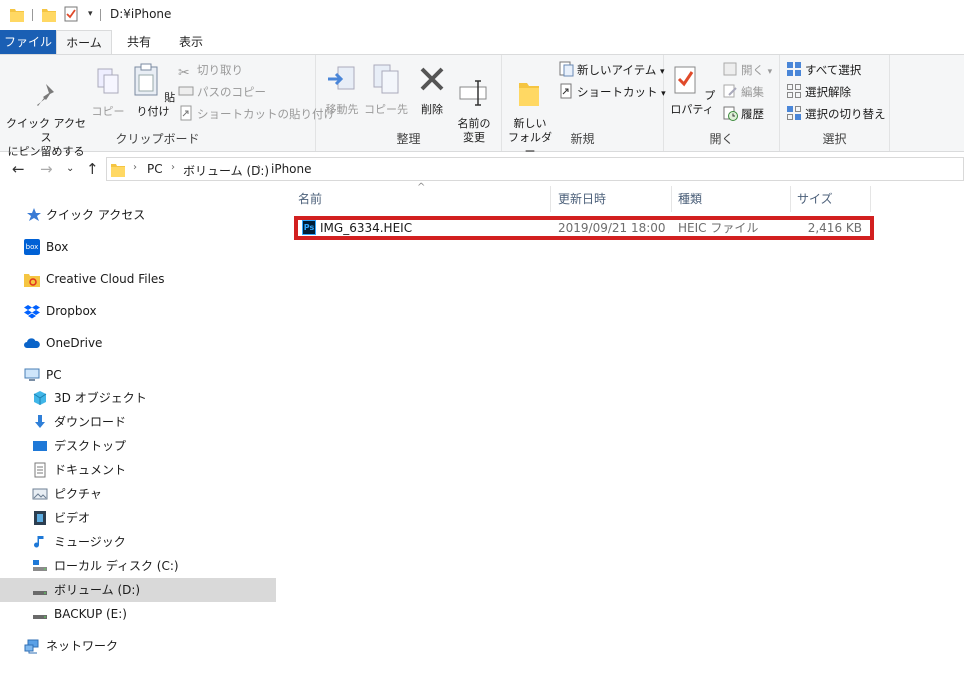 The width and height of the screenshot is (964, 686). I want to click on video-icon, so click(40, 518).